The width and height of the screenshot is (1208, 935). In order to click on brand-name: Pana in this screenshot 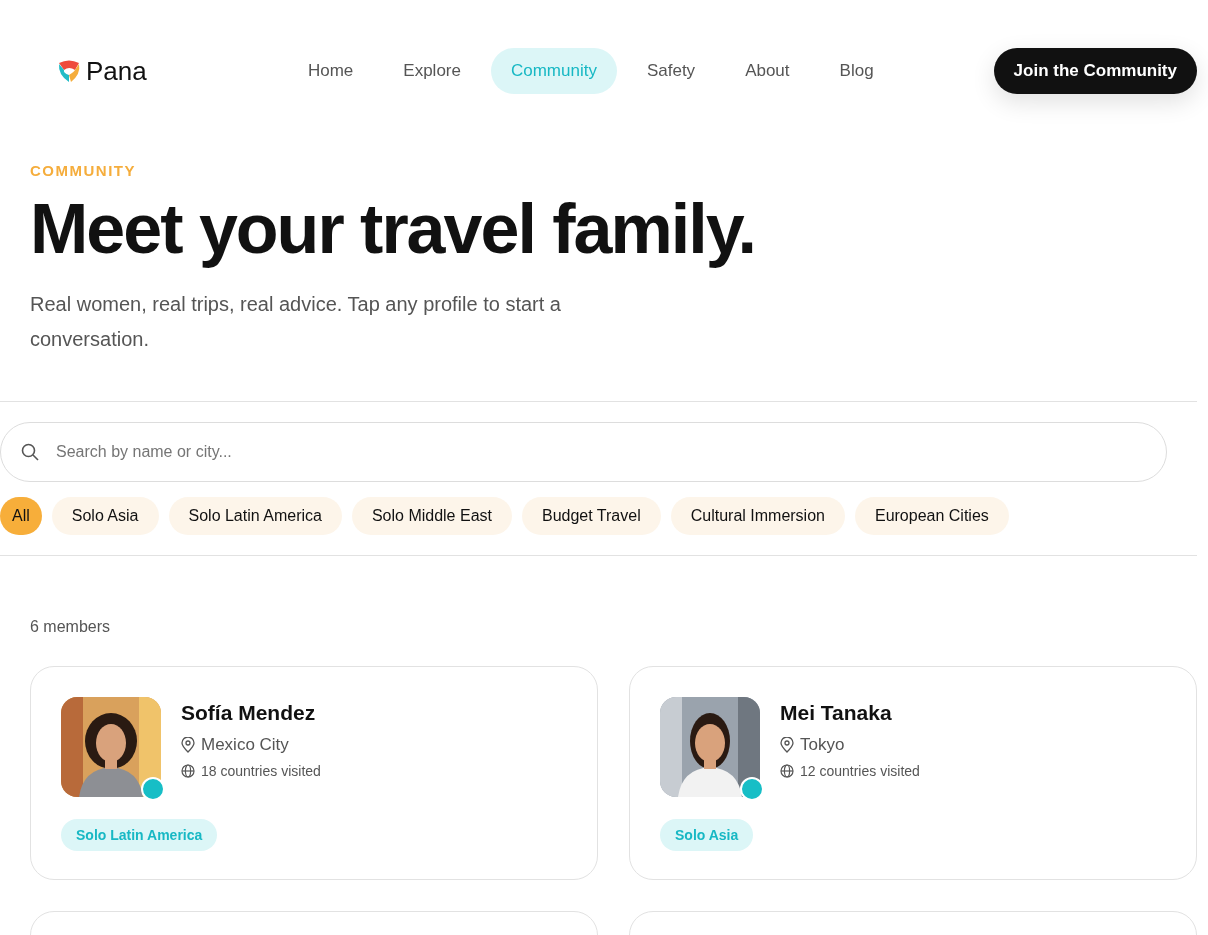, I will do `click(116, 71)`.